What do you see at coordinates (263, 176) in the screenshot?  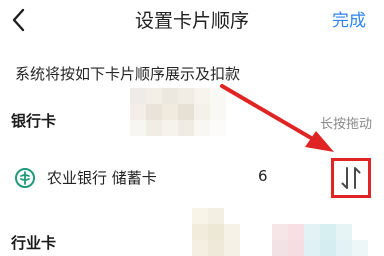 I see `card-number-tail: 6` at bounding box center [263, 176].